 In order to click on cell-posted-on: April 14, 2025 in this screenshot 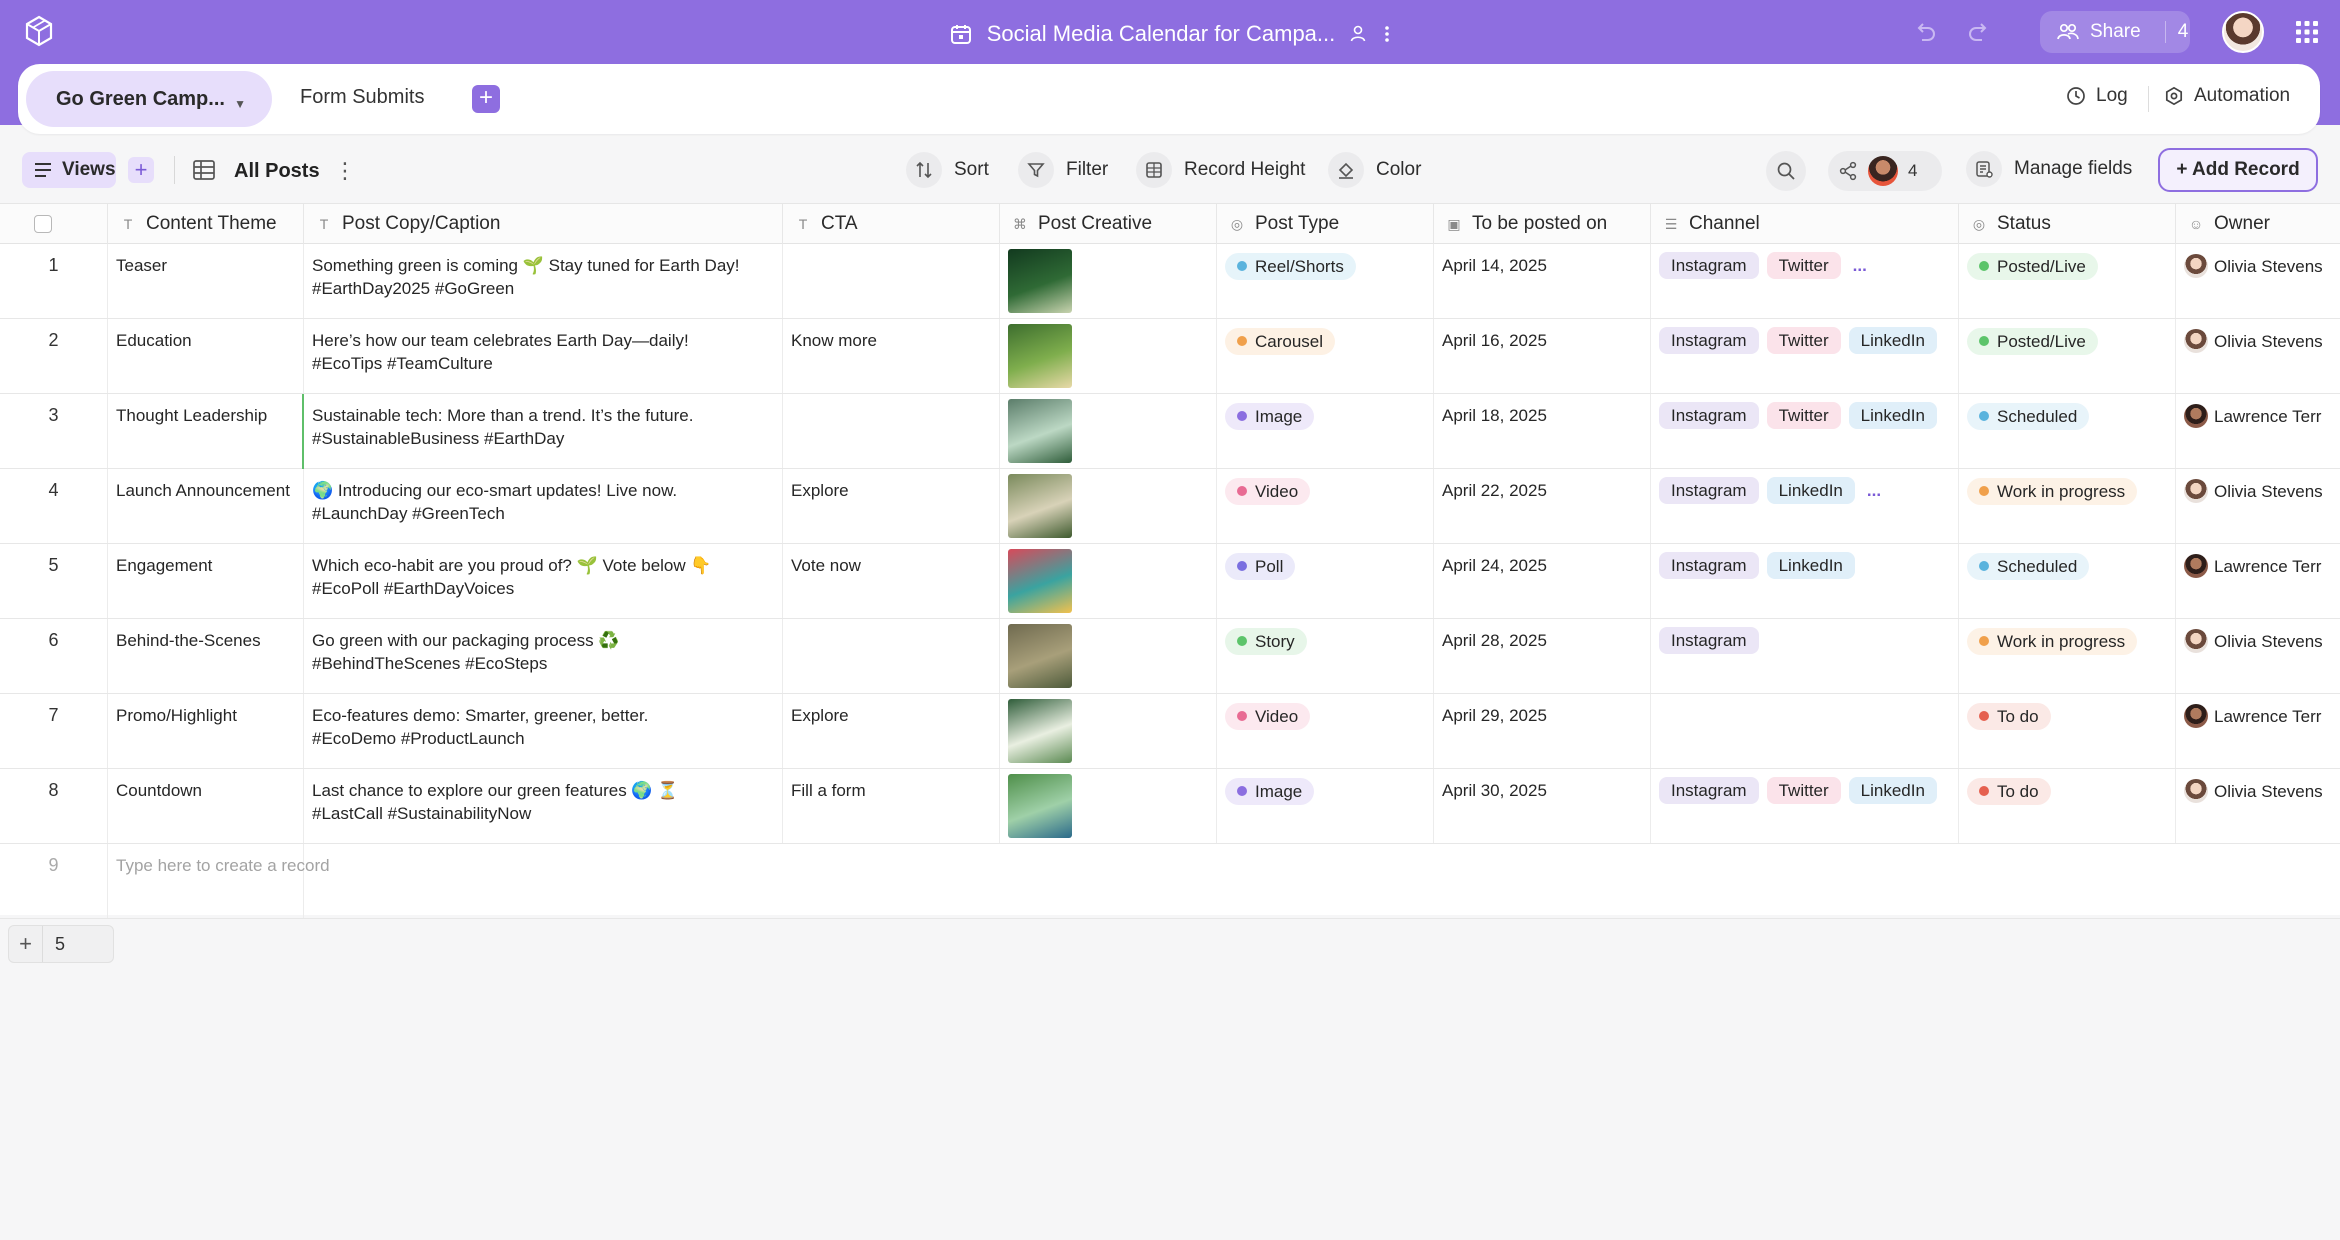, I will do `click(1542, 281)`.